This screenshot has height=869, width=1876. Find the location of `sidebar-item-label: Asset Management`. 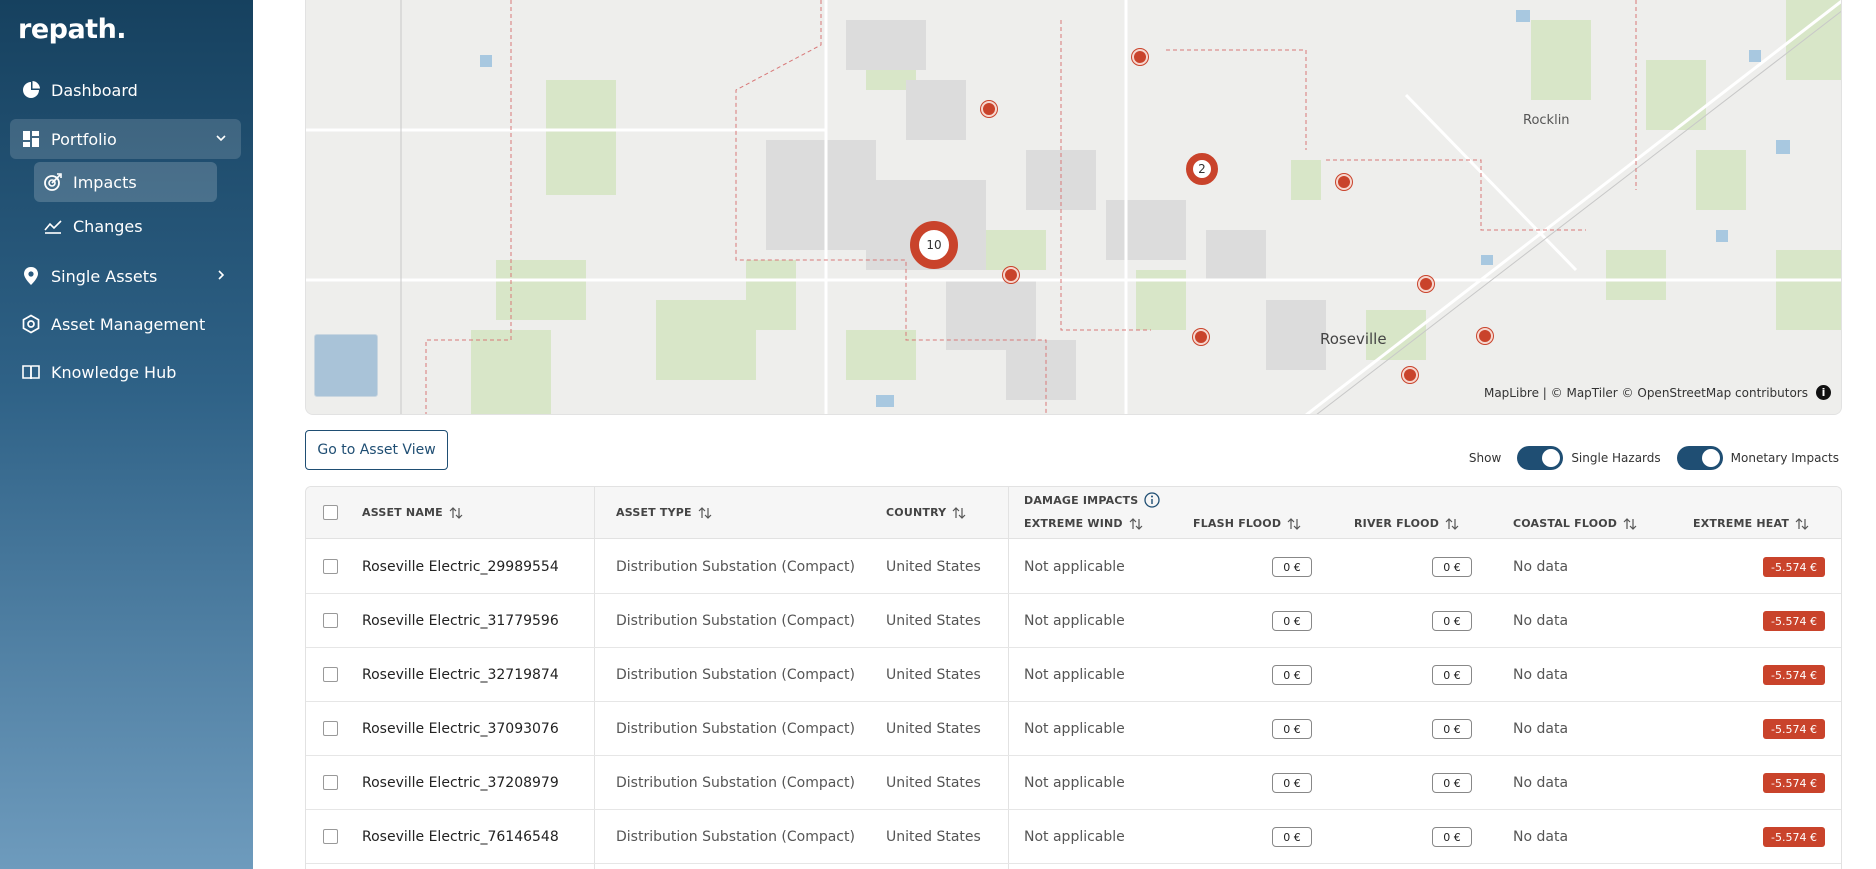

sidebar-item-label: Asset Management is located at coordinates (128, 324).